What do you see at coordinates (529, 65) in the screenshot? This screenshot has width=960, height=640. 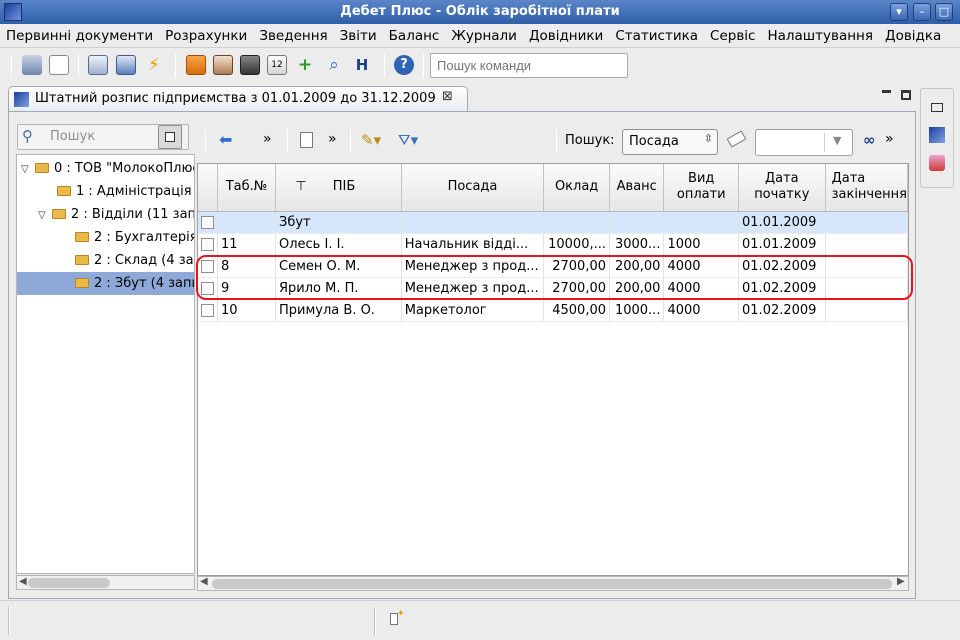 I see `command-search-input` at bounding box center [529, 65].